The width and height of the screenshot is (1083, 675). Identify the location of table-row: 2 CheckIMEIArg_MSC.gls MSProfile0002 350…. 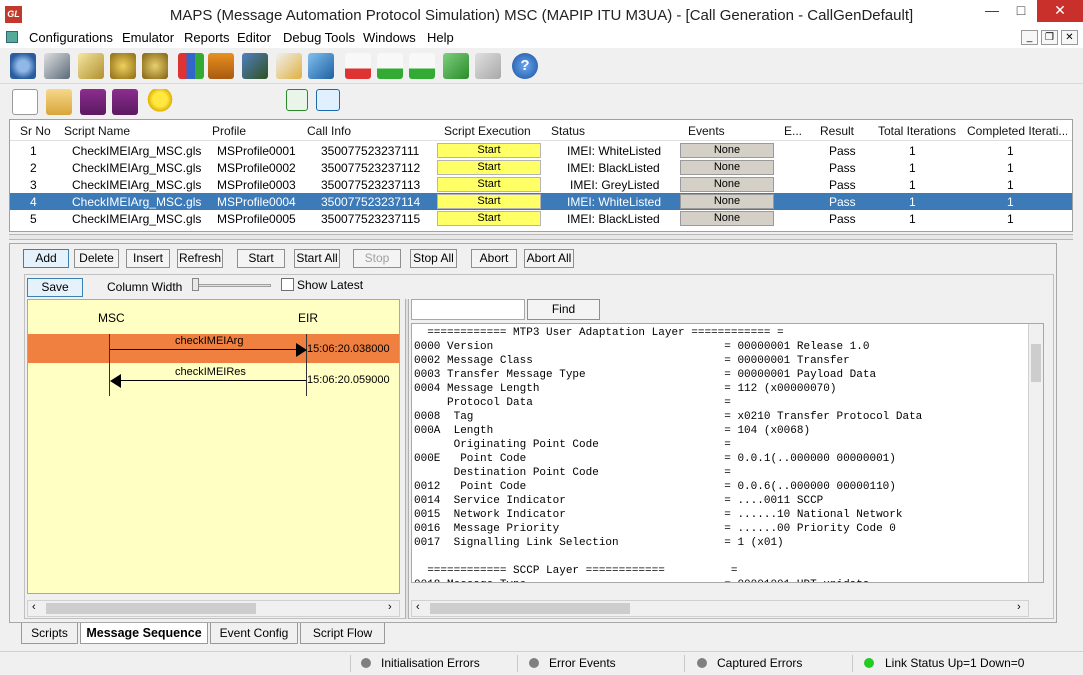
(541, 167).